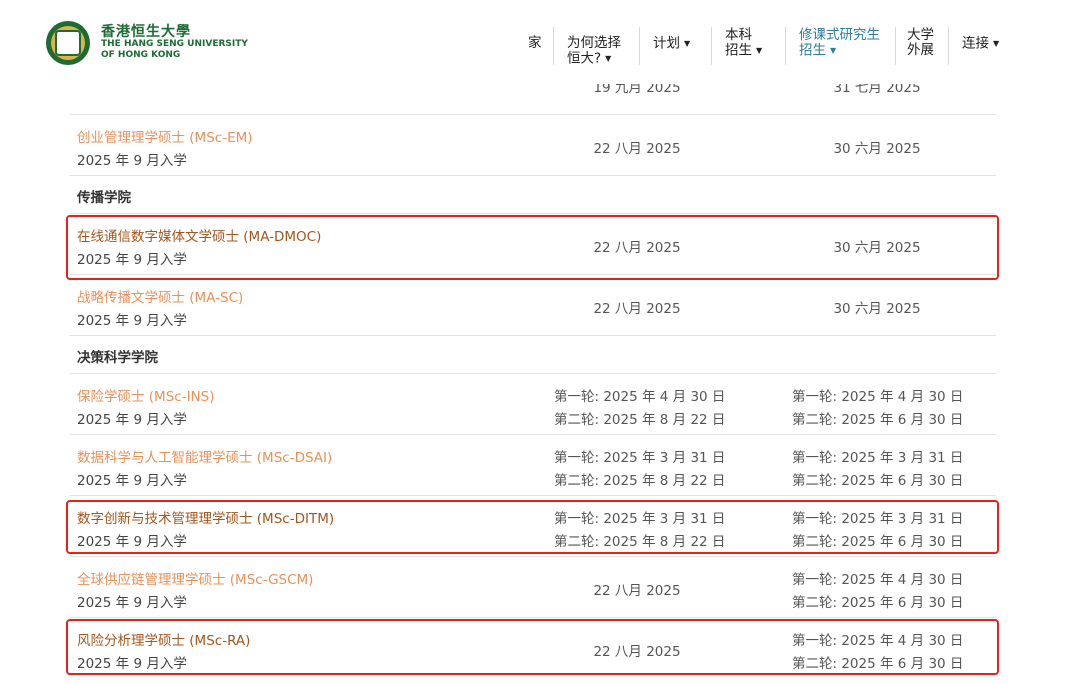 Image resolution: width=1080 pixels, height=684 pixels. Describe the element at coordinates (920, 35) in the screenshot. I see `nav-label: 大学` at that location.